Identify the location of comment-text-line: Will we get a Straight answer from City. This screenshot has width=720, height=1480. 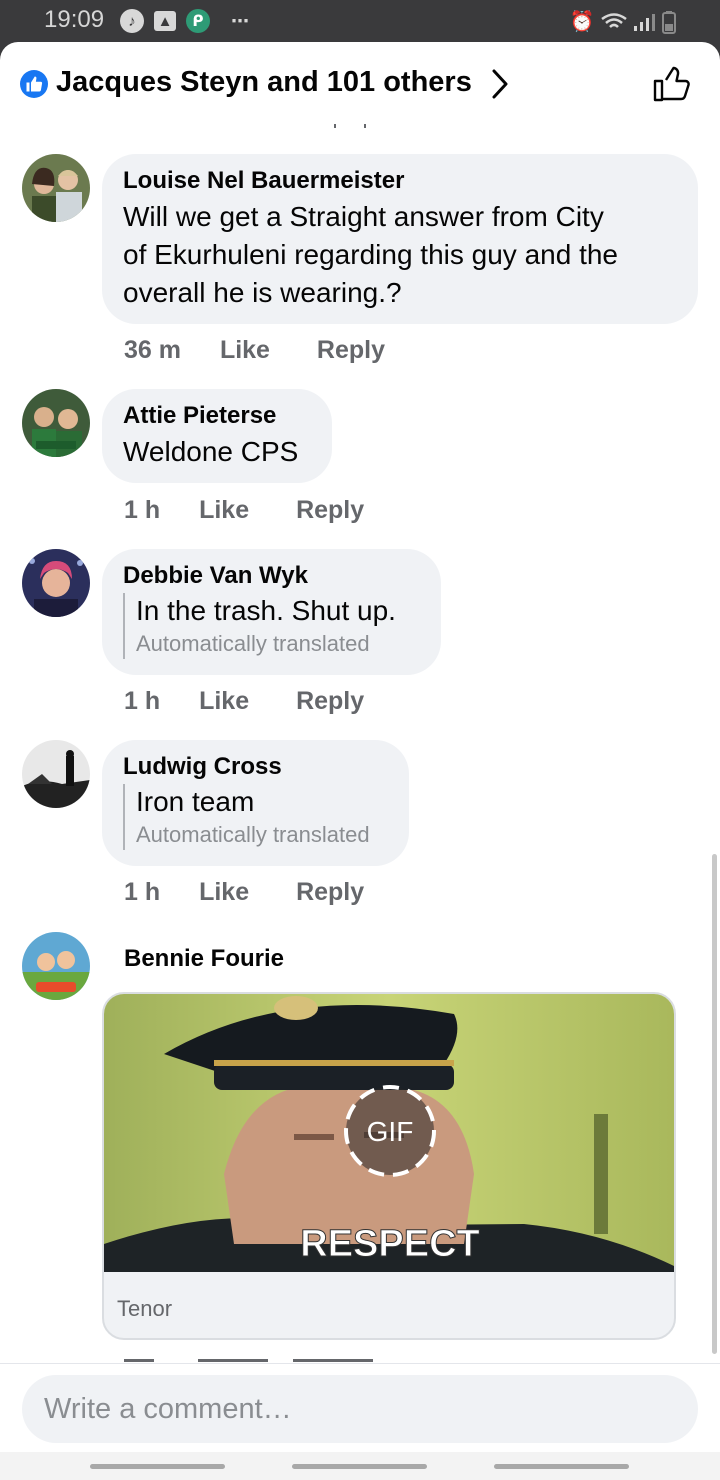
(363, 216).